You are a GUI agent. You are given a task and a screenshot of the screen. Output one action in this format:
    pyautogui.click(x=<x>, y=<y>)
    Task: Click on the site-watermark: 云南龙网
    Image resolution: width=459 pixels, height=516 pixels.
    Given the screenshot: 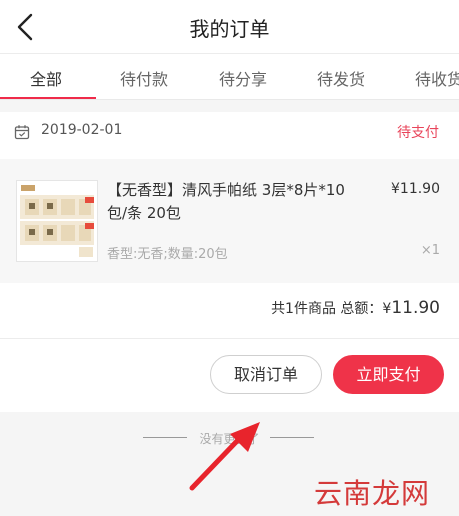 What is the action you would take?
    pyautogui.click(x=372, y=493)
    